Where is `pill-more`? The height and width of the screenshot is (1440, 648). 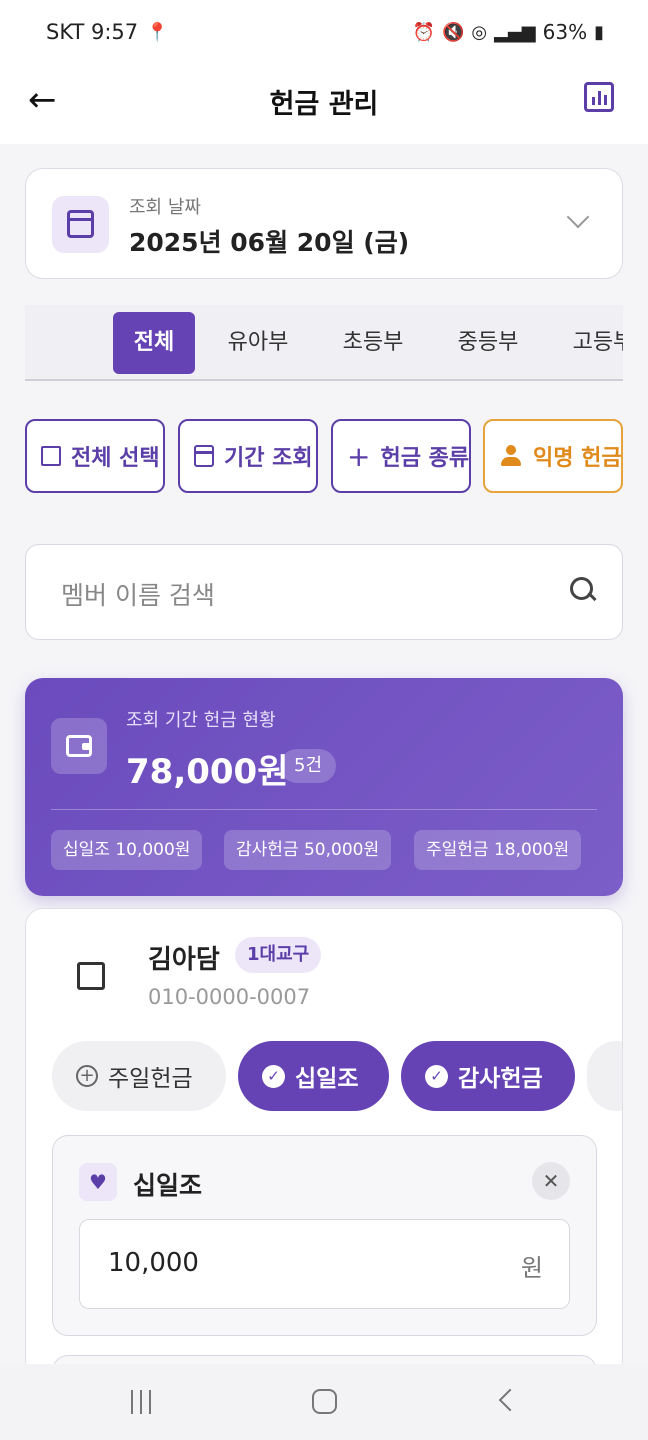 pill-more is located at coordinates (604, 1076).